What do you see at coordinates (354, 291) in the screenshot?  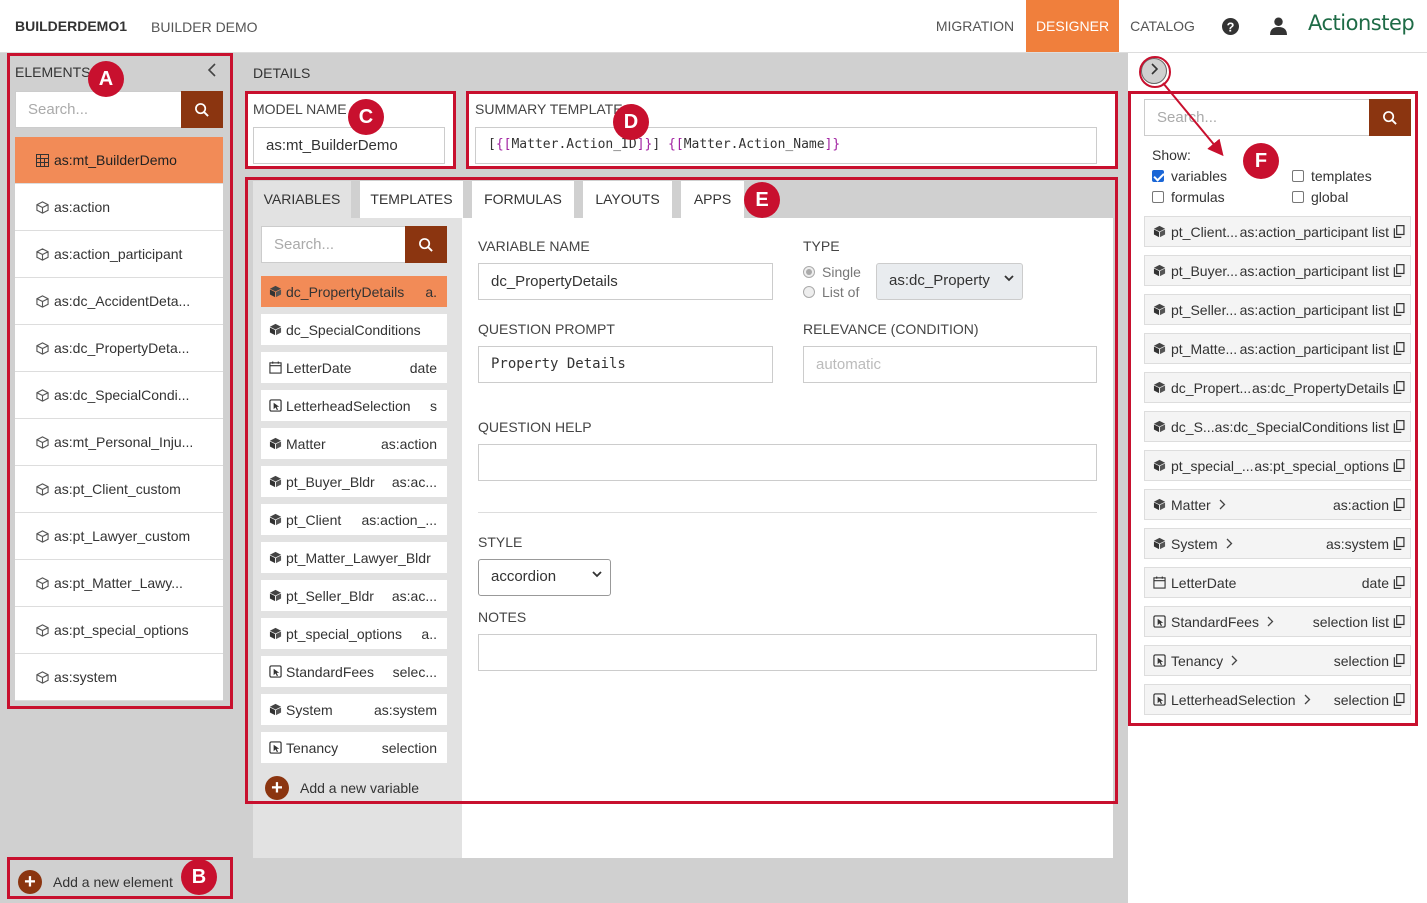 I see `variable-list-item: dc_PropertyDetails a.` at bounding box center [354, 291].